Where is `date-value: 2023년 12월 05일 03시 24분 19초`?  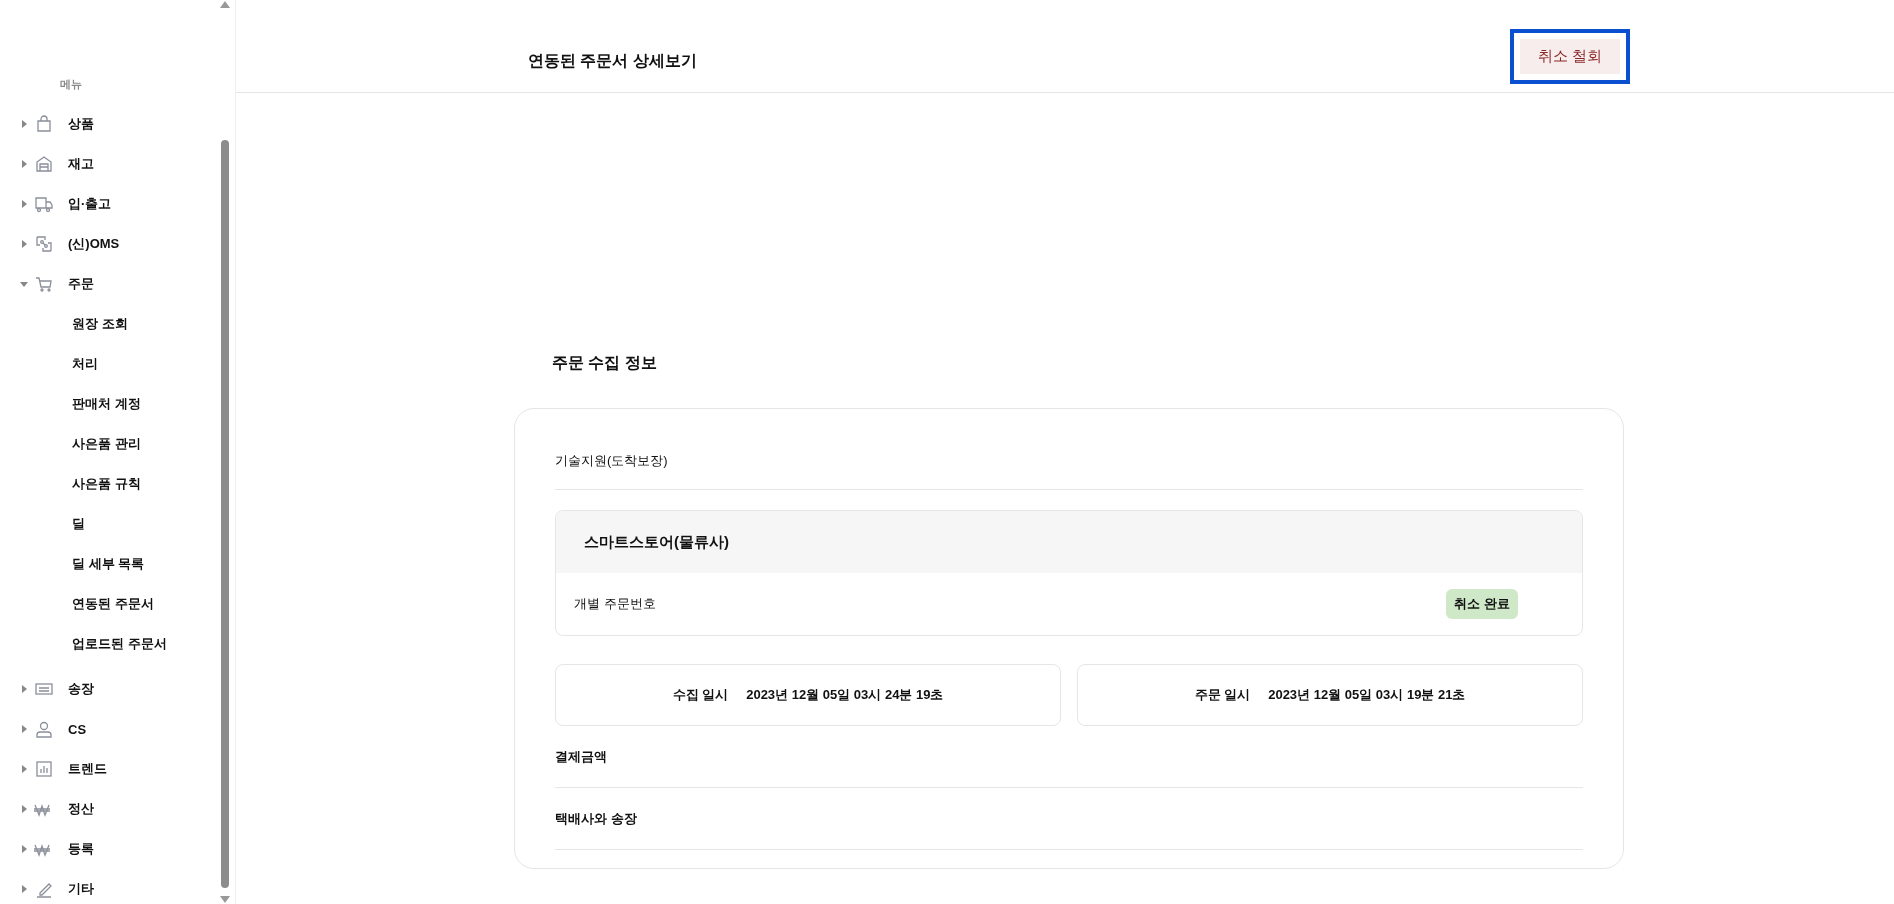
date-value: 2023년 12월 05일 03시 24분 19초 is located at coordinates (845, 695).